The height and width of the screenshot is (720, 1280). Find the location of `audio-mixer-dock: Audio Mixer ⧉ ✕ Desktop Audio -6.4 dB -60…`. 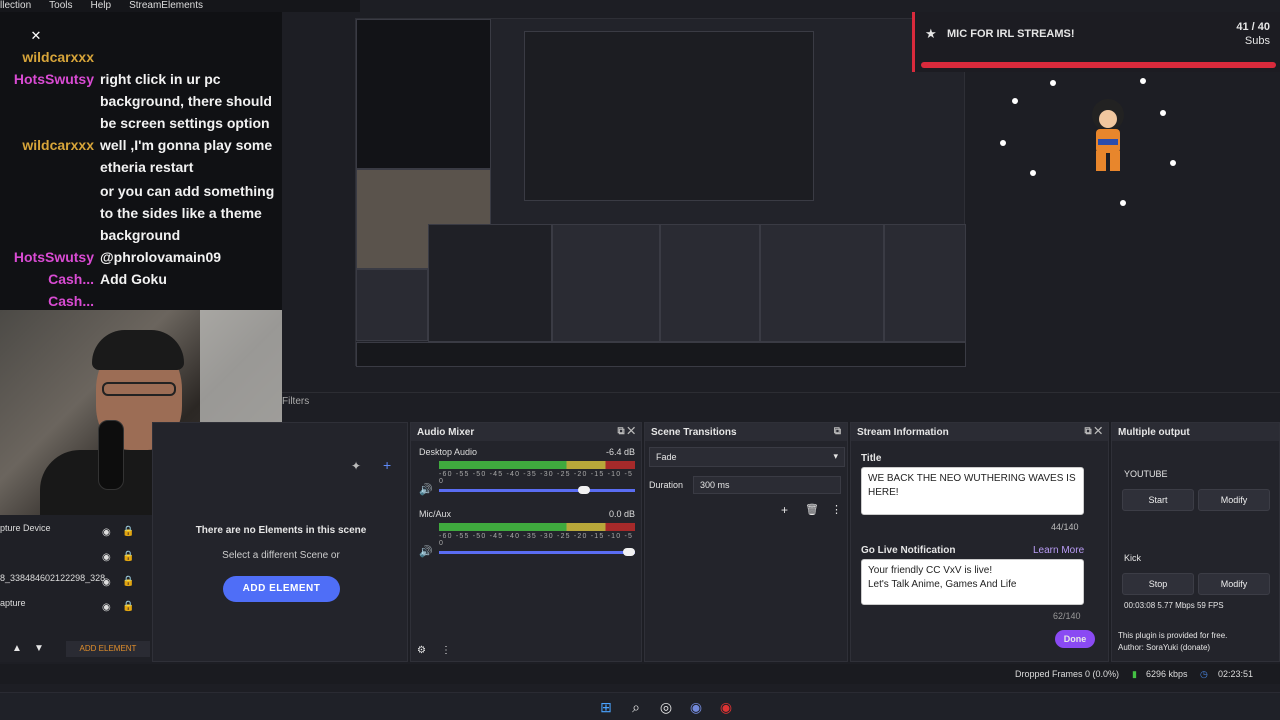

audio-mixer-dock: Audio Mixer ⧉ ✕ Desktop Audio -6.4 dB -60… is located at coordinates (526, 542).